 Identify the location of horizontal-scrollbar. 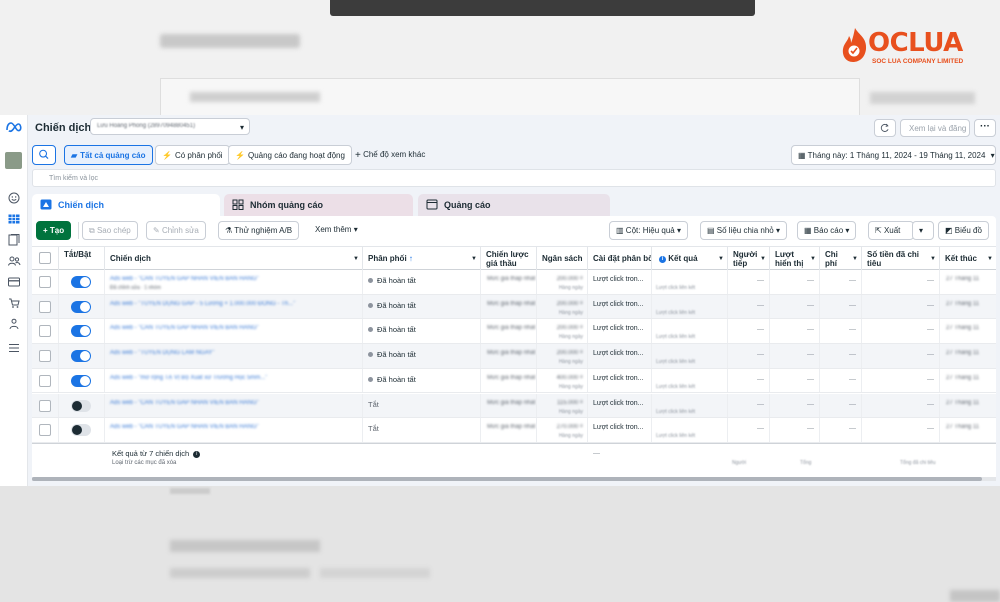
(514, 479).